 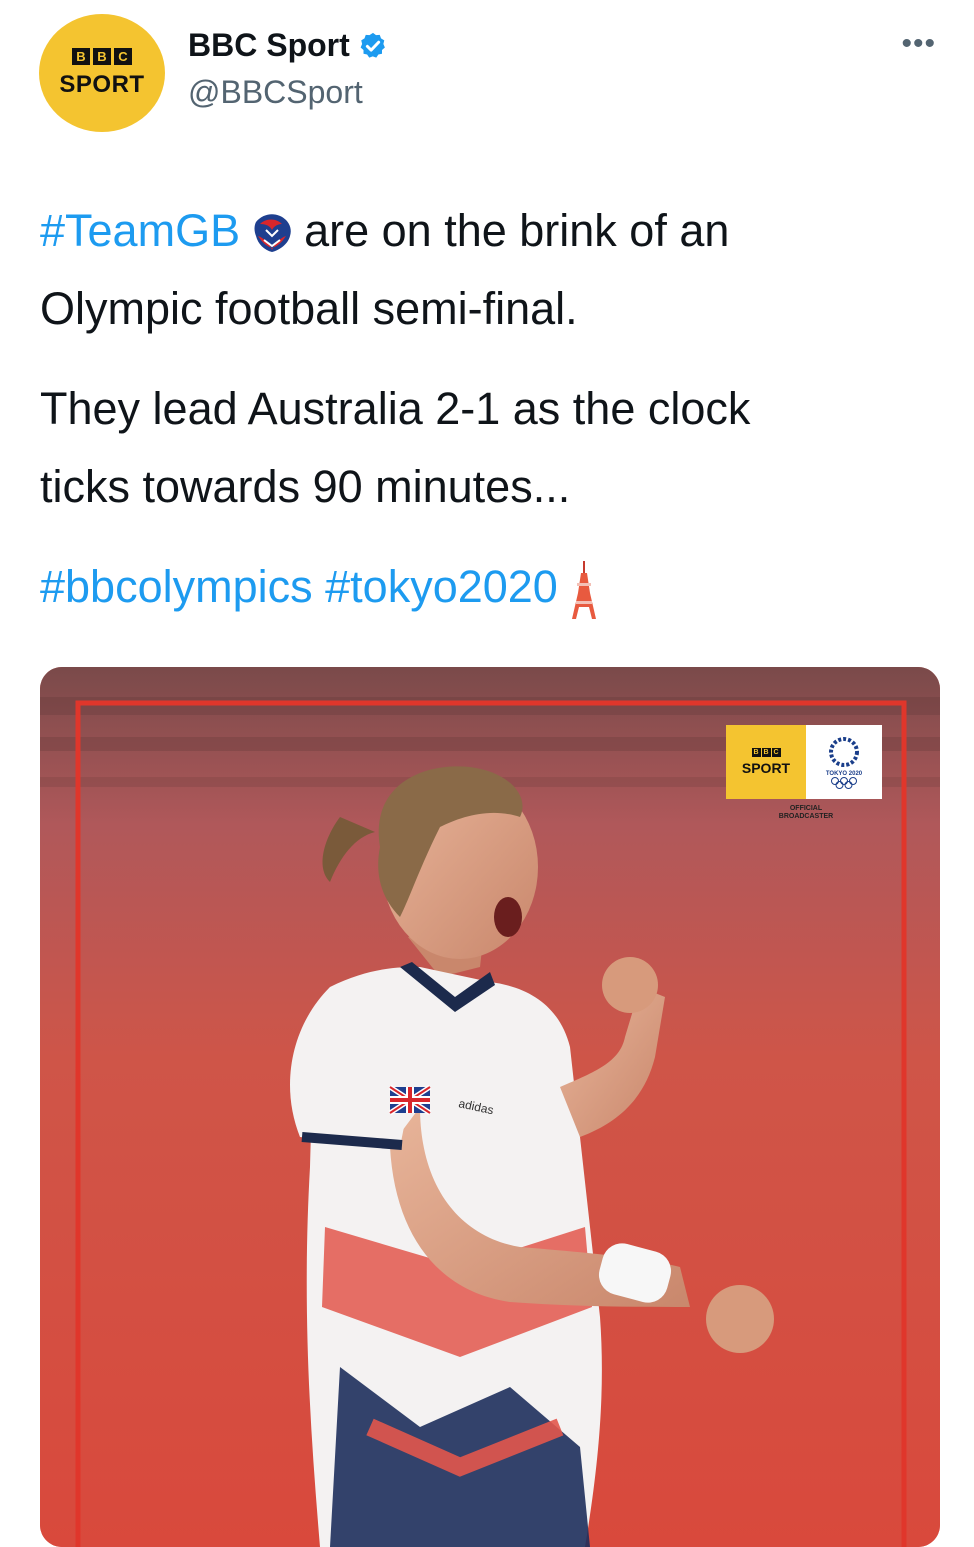 I want to click on author-name-row: BBC Sport, so click(x=288, y=45).